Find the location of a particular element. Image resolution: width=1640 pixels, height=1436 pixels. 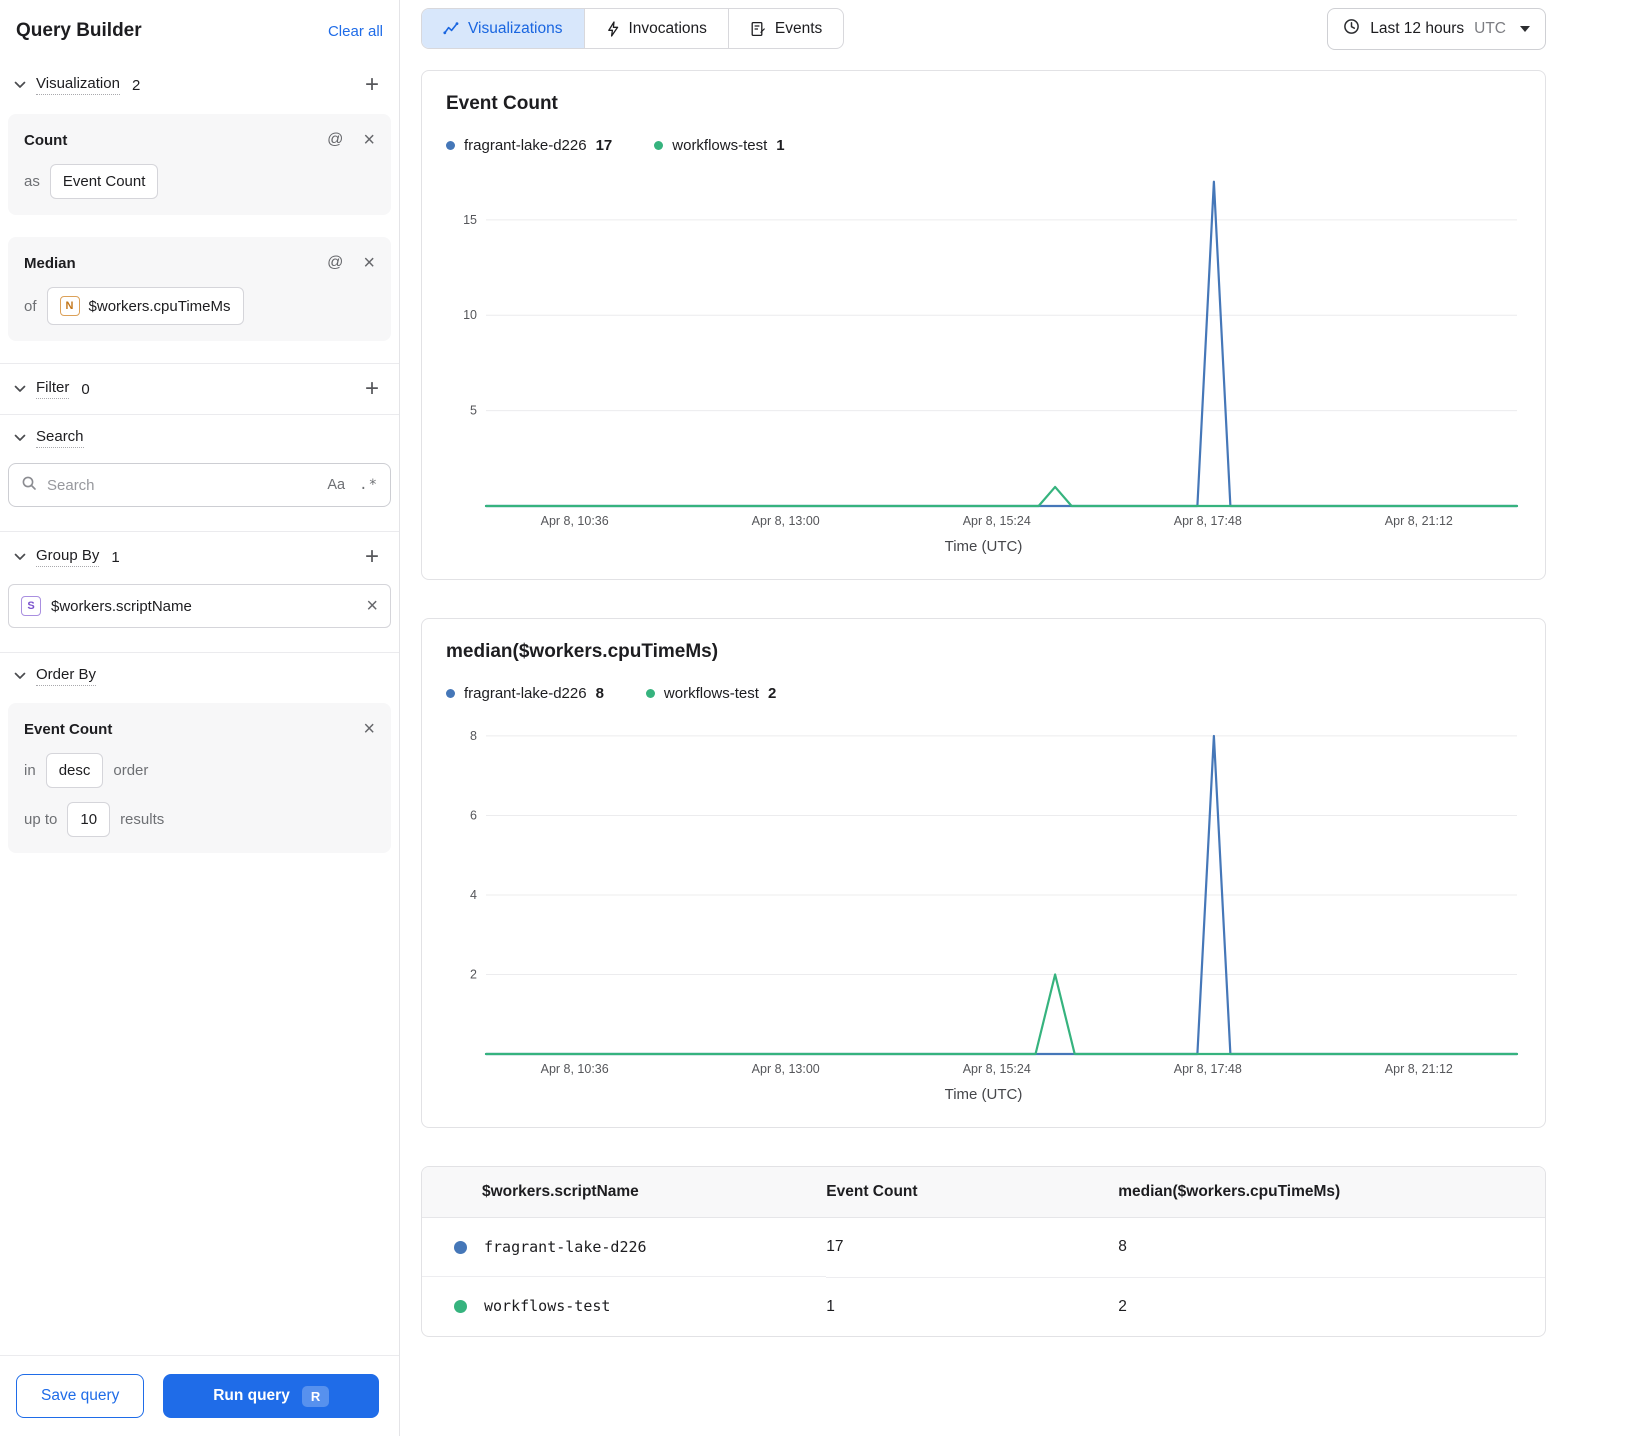

clipboard-edit-icon is located at coordinates (758, 29).